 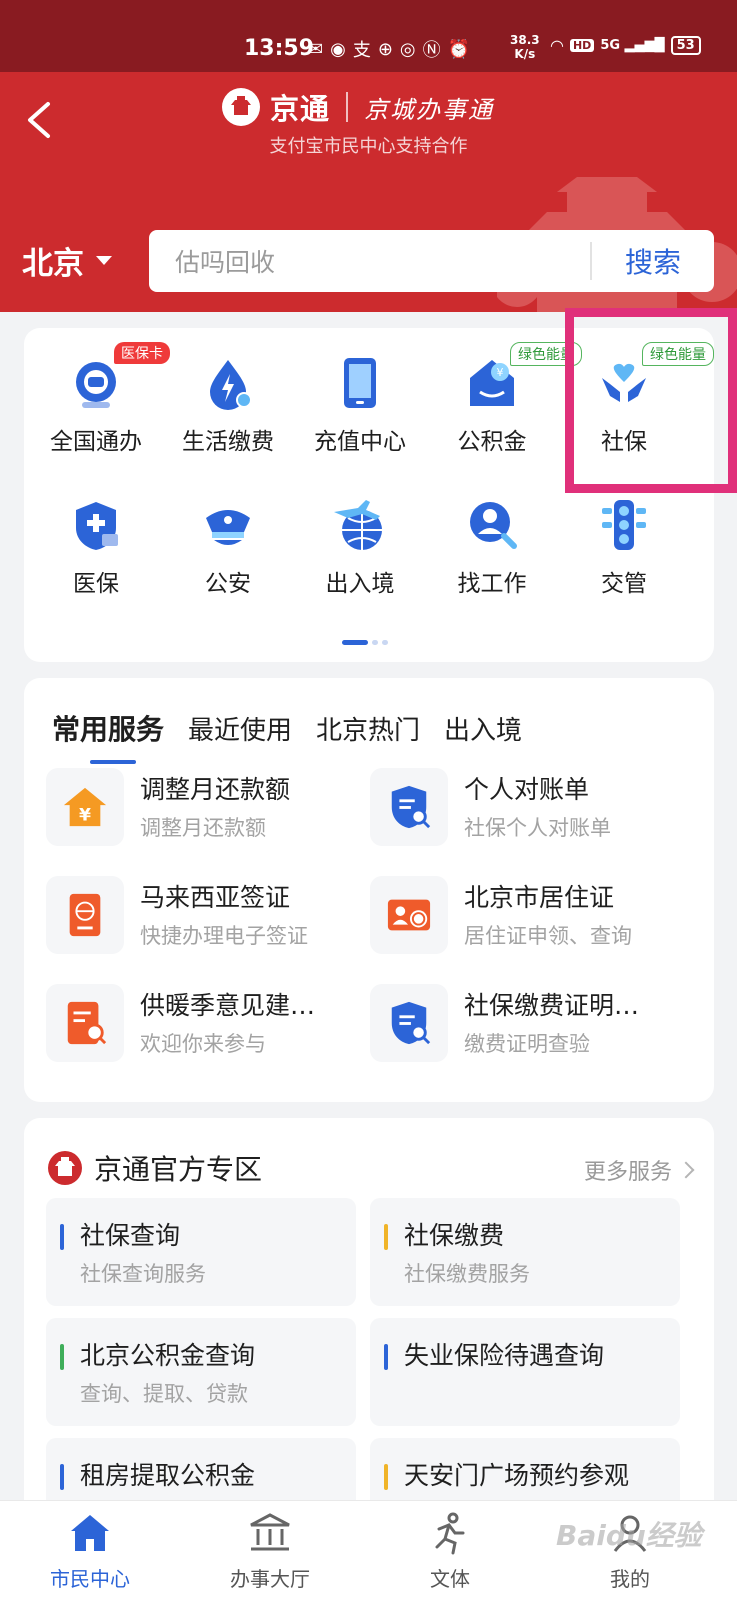 I want to click on brand-name: 京通, so click(x=300, y=109).